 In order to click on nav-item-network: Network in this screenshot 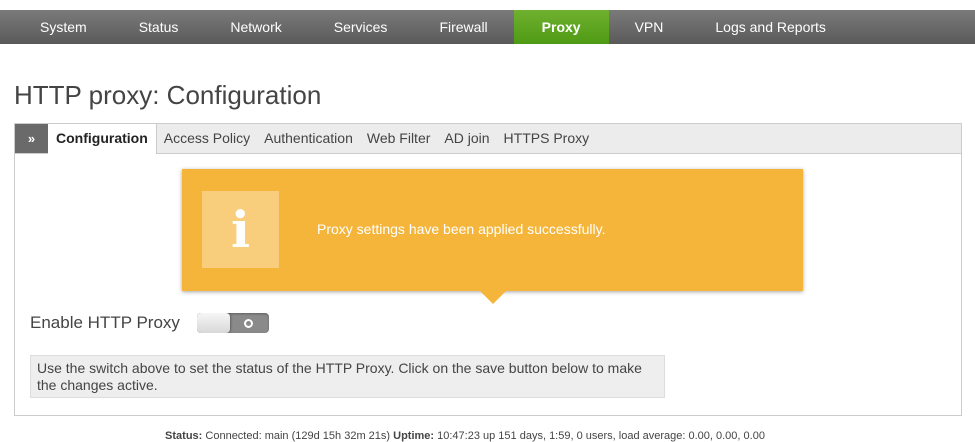, I will do `click(255, 27)`.